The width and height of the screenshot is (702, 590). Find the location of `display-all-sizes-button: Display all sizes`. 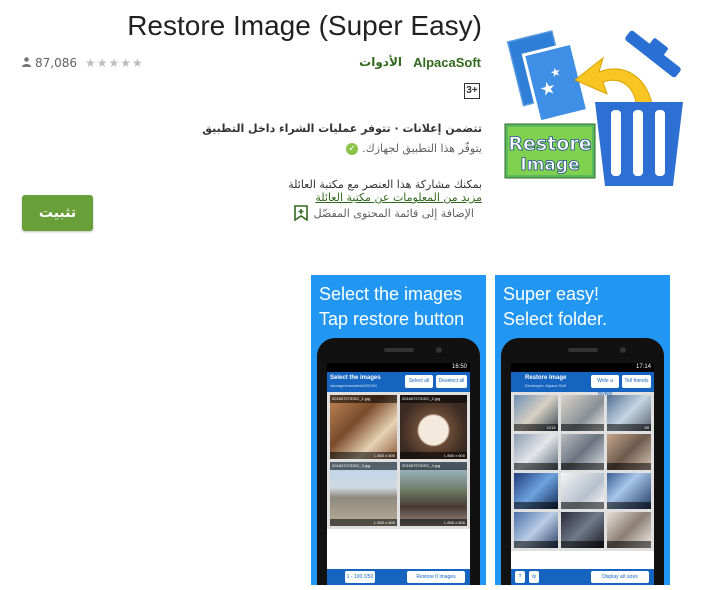

display-all-sizes-button: Display all sizes is located at coordinates (620, 577).